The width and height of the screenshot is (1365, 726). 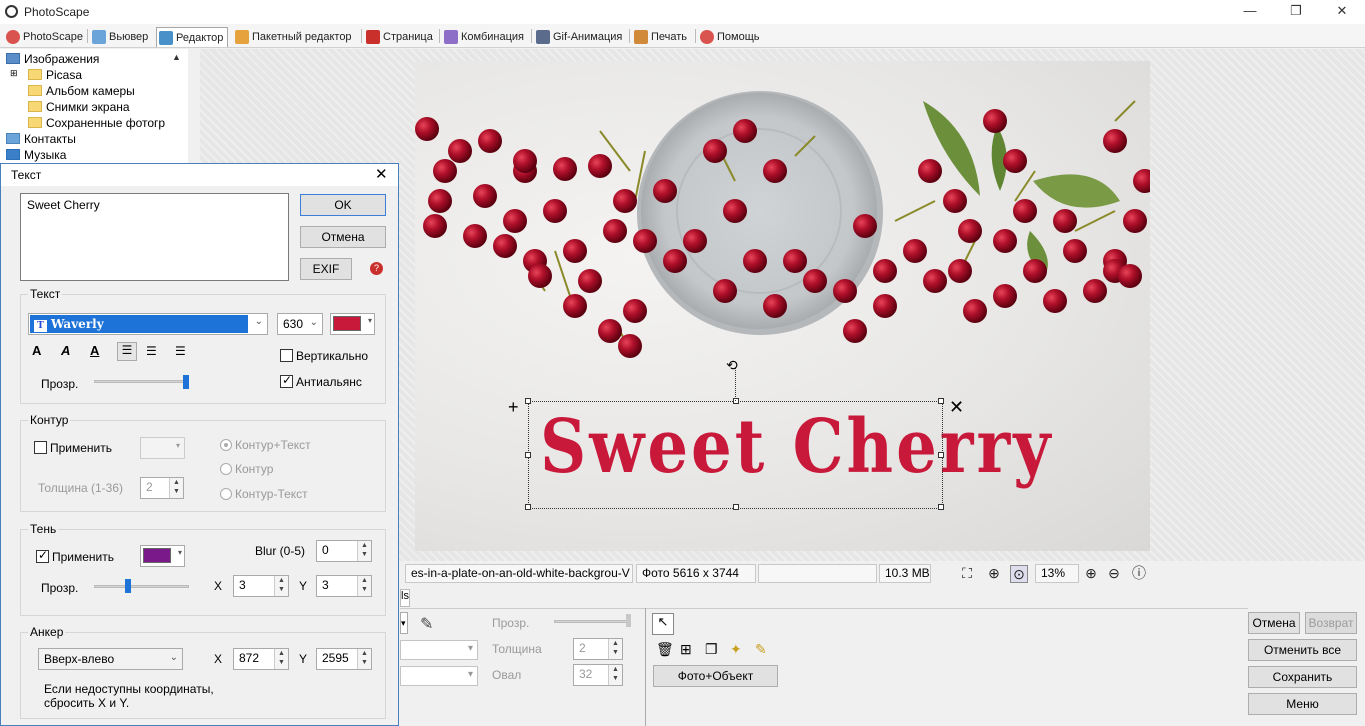 I want to click on outline-apply-box, so click(x=40, y=447).